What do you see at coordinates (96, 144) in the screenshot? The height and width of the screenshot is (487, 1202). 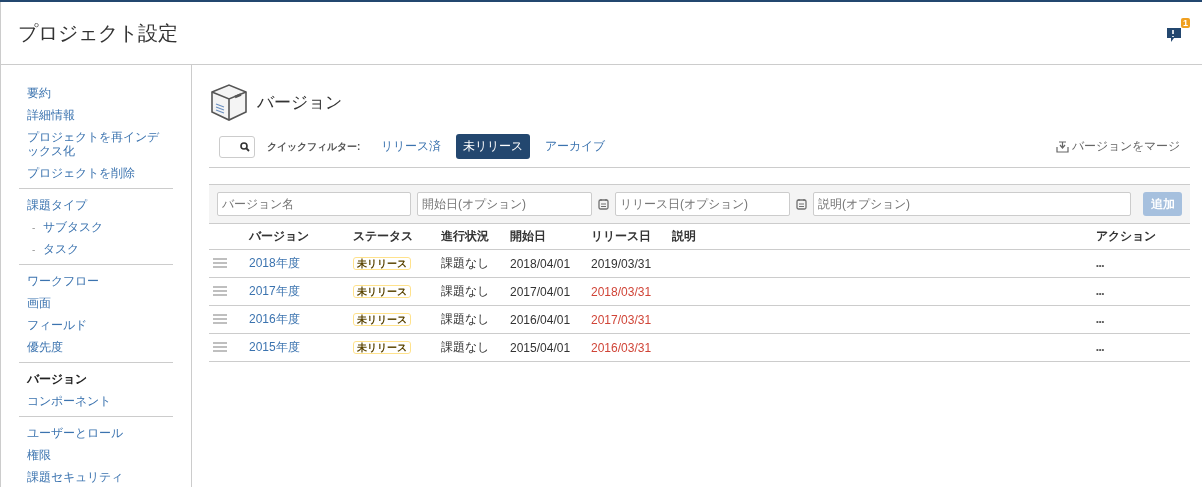 I see `sidebar-item: プロジェクトを再インデックス化` at bounding box center [96, 144].